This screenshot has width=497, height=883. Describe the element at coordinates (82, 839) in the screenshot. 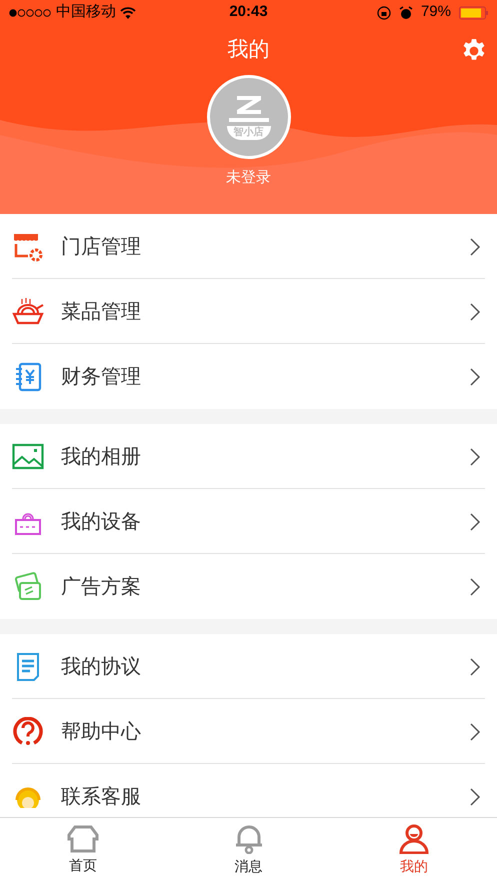

I see `house-icon` at that location.